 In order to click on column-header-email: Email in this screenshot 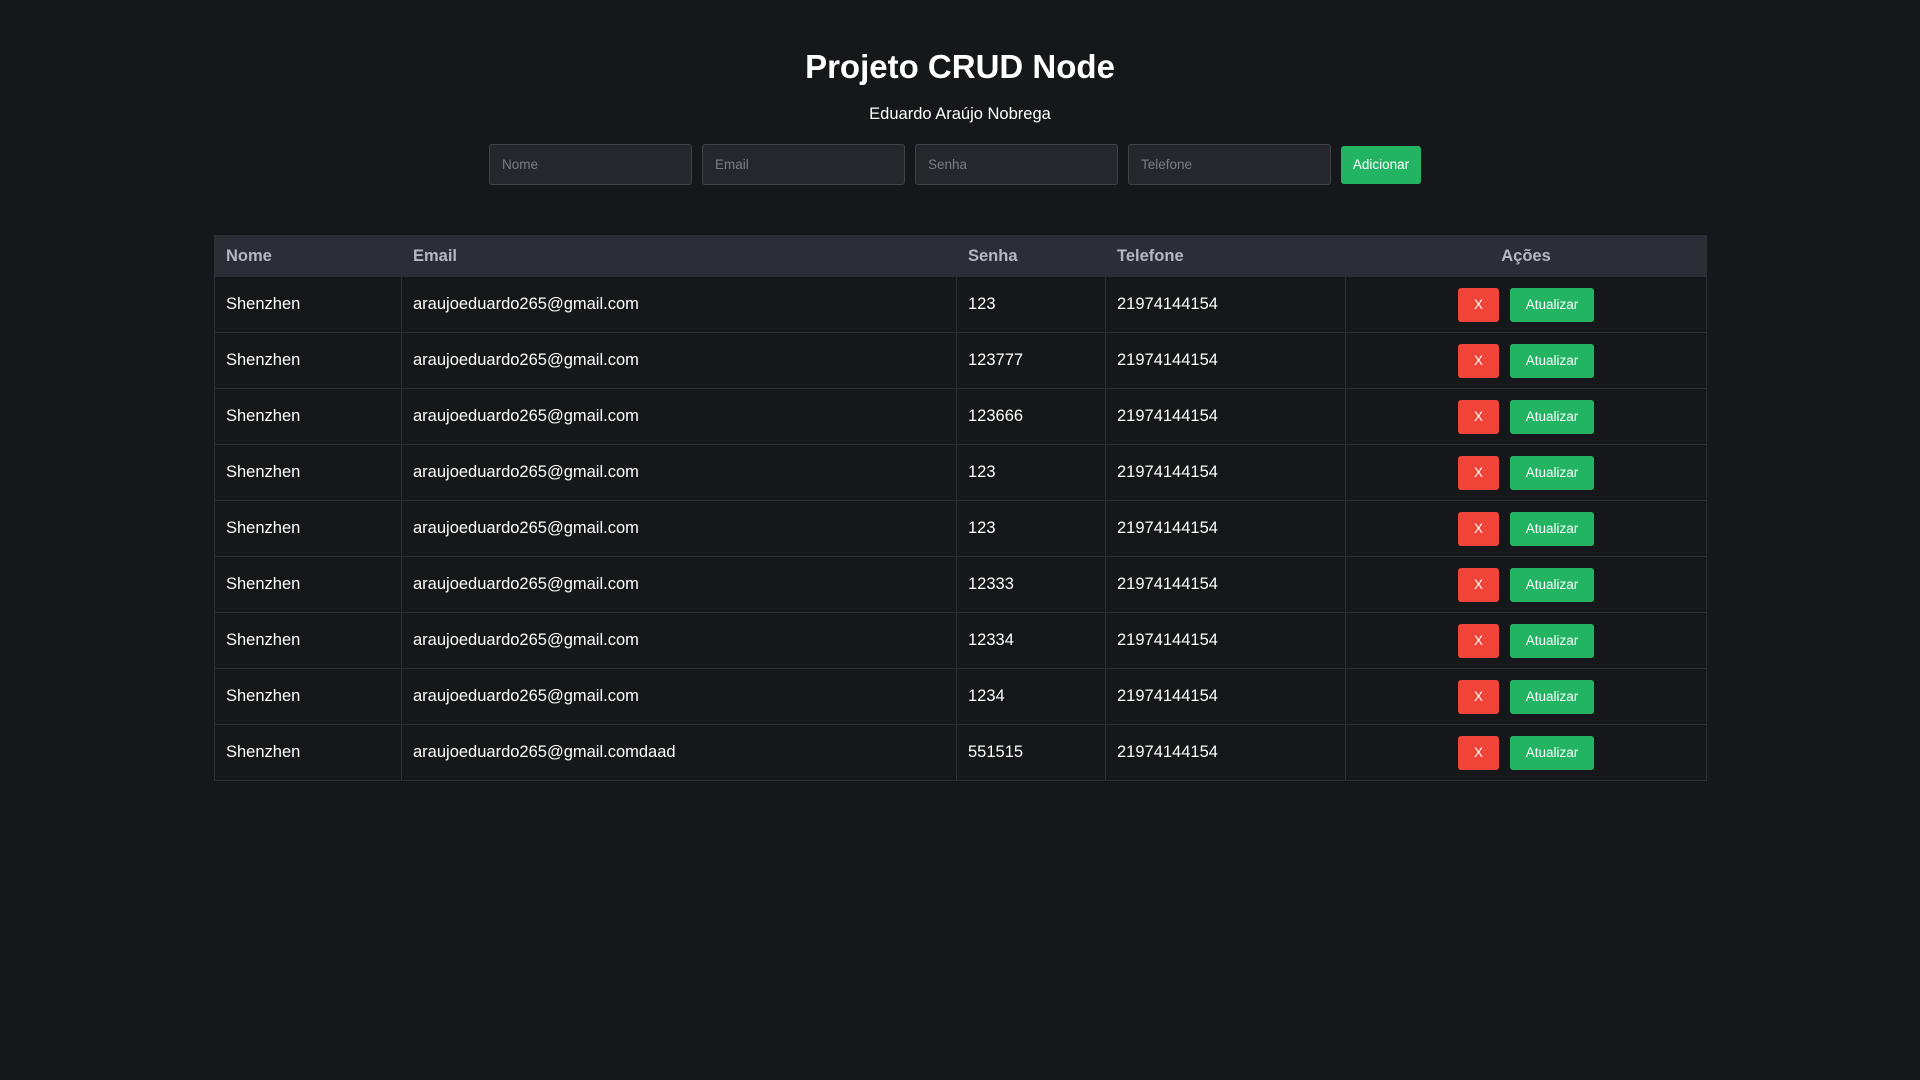, I will do `click(679, 256)`.